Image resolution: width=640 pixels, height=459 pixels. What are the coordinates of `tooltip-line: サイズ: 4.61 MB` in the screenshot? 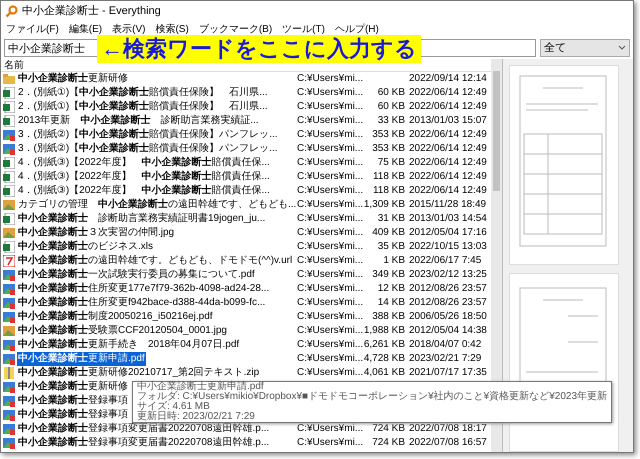 It's located at (173, 407).